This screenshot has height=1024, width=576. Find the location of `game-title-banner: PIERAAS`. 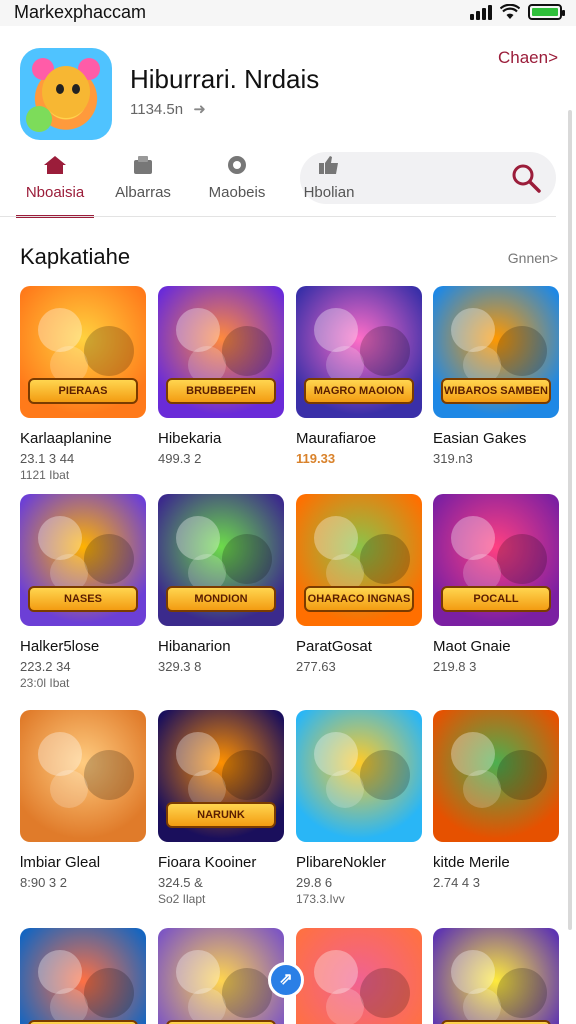

game-title-banner: PIERAAS is located at coordinates (83, 391).